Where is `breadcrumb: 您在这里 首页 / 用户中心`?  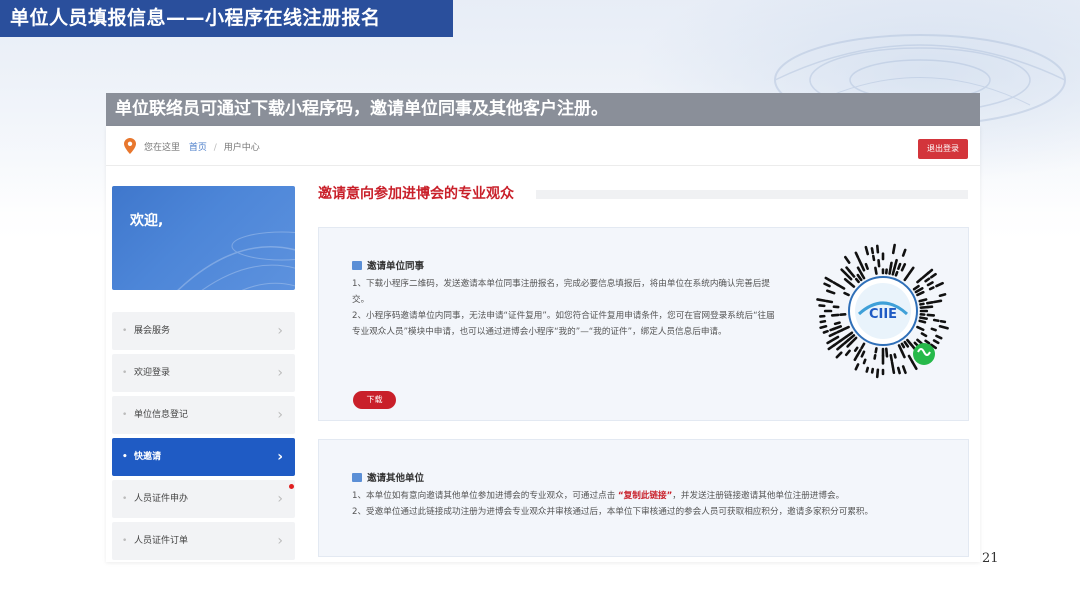 breadcrumb: 您在这里 首页 / 用户中心 is located at coordinates (202, 146).